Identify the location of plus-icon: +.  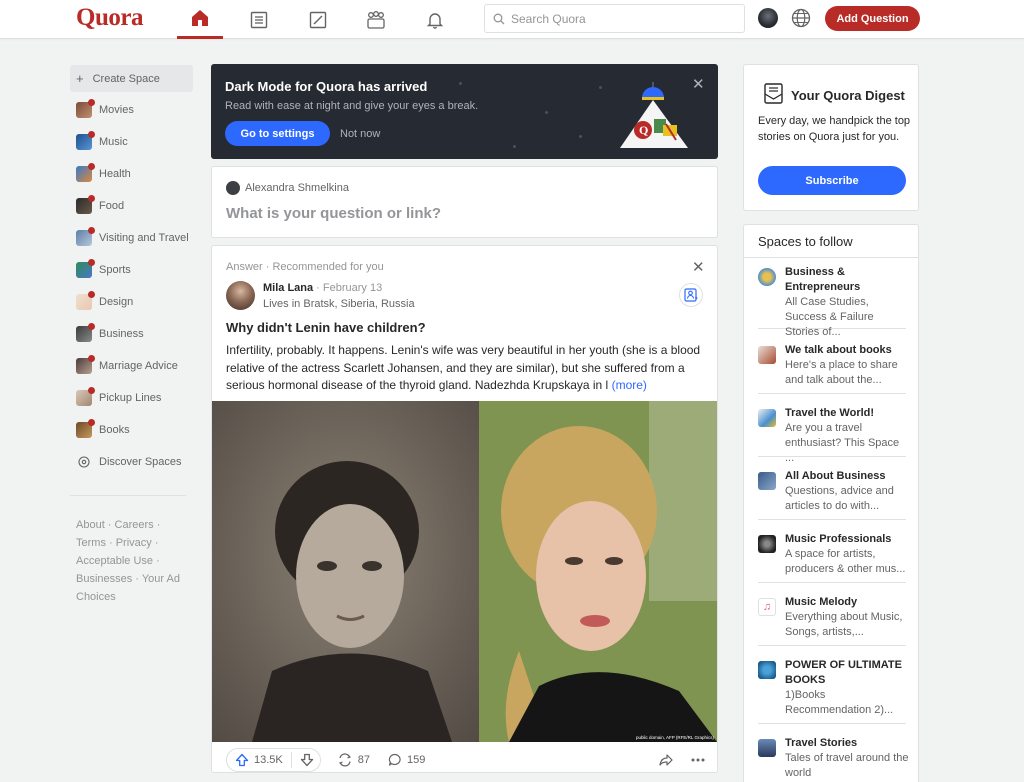
(80, 78).